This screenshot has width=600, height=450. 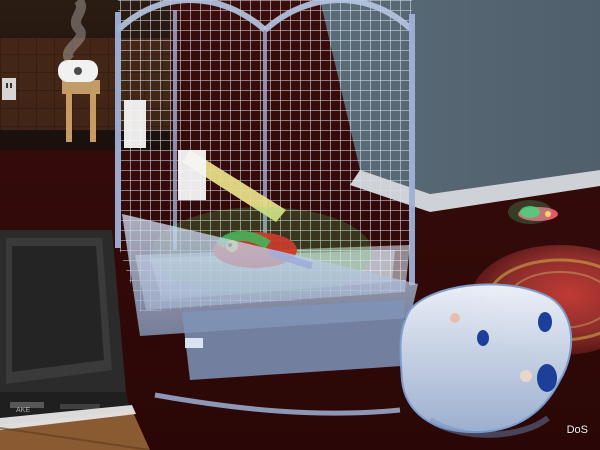 What do you see at coordinates (577, 430) in the screenshot?
I see `watermark: DoS` at bounding box center [577, 430].